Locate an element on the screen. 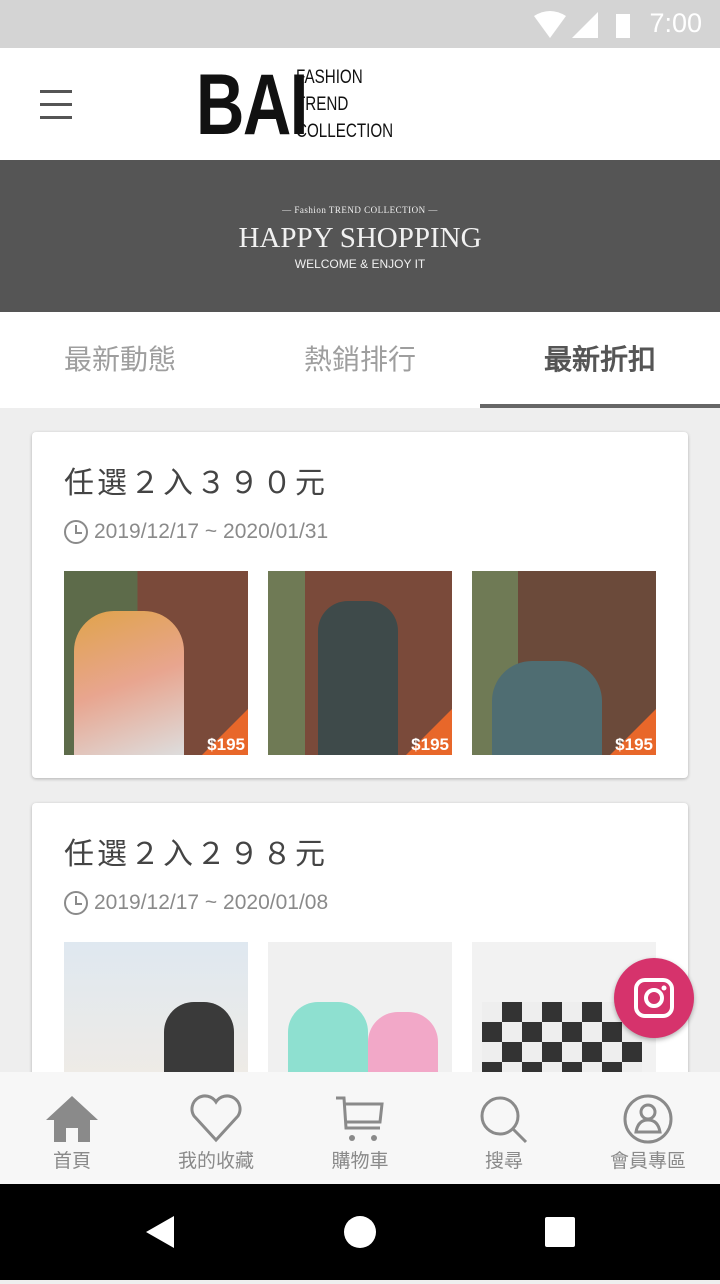  app-header: BAI FASHION TREND COLLECTION is located at coordinates (360, 104).